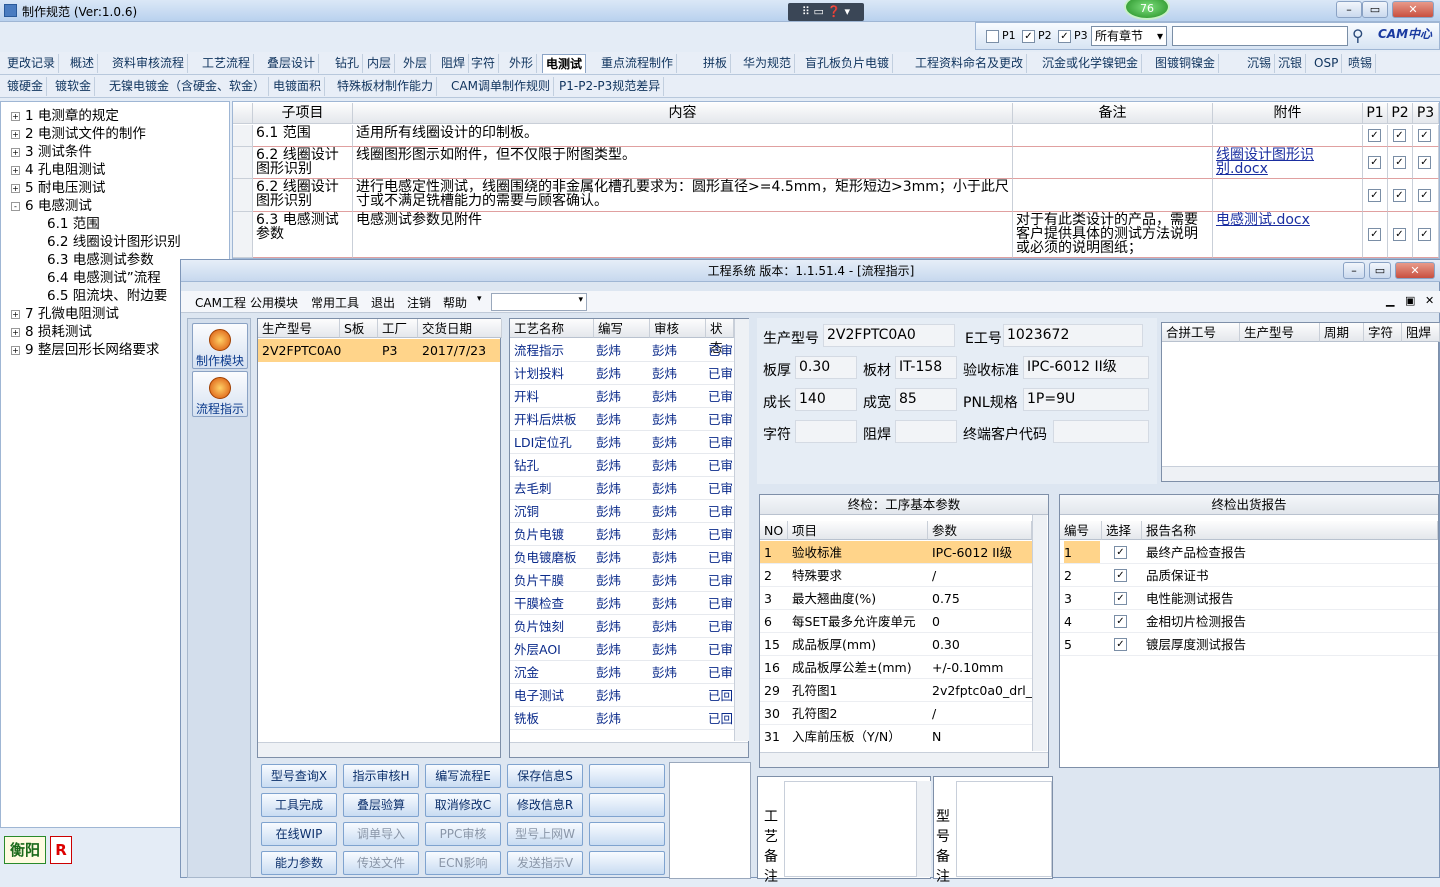  I want to click on chapter-select: 所有章节 ▾, so click(1129, 36).